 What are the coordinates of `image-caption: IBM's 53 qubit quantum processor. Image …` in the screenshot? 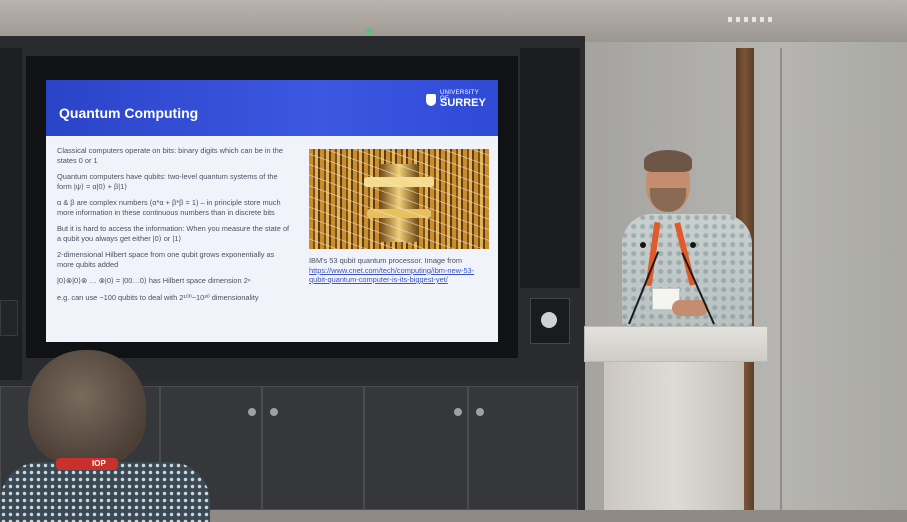 It's located at (399, 270).